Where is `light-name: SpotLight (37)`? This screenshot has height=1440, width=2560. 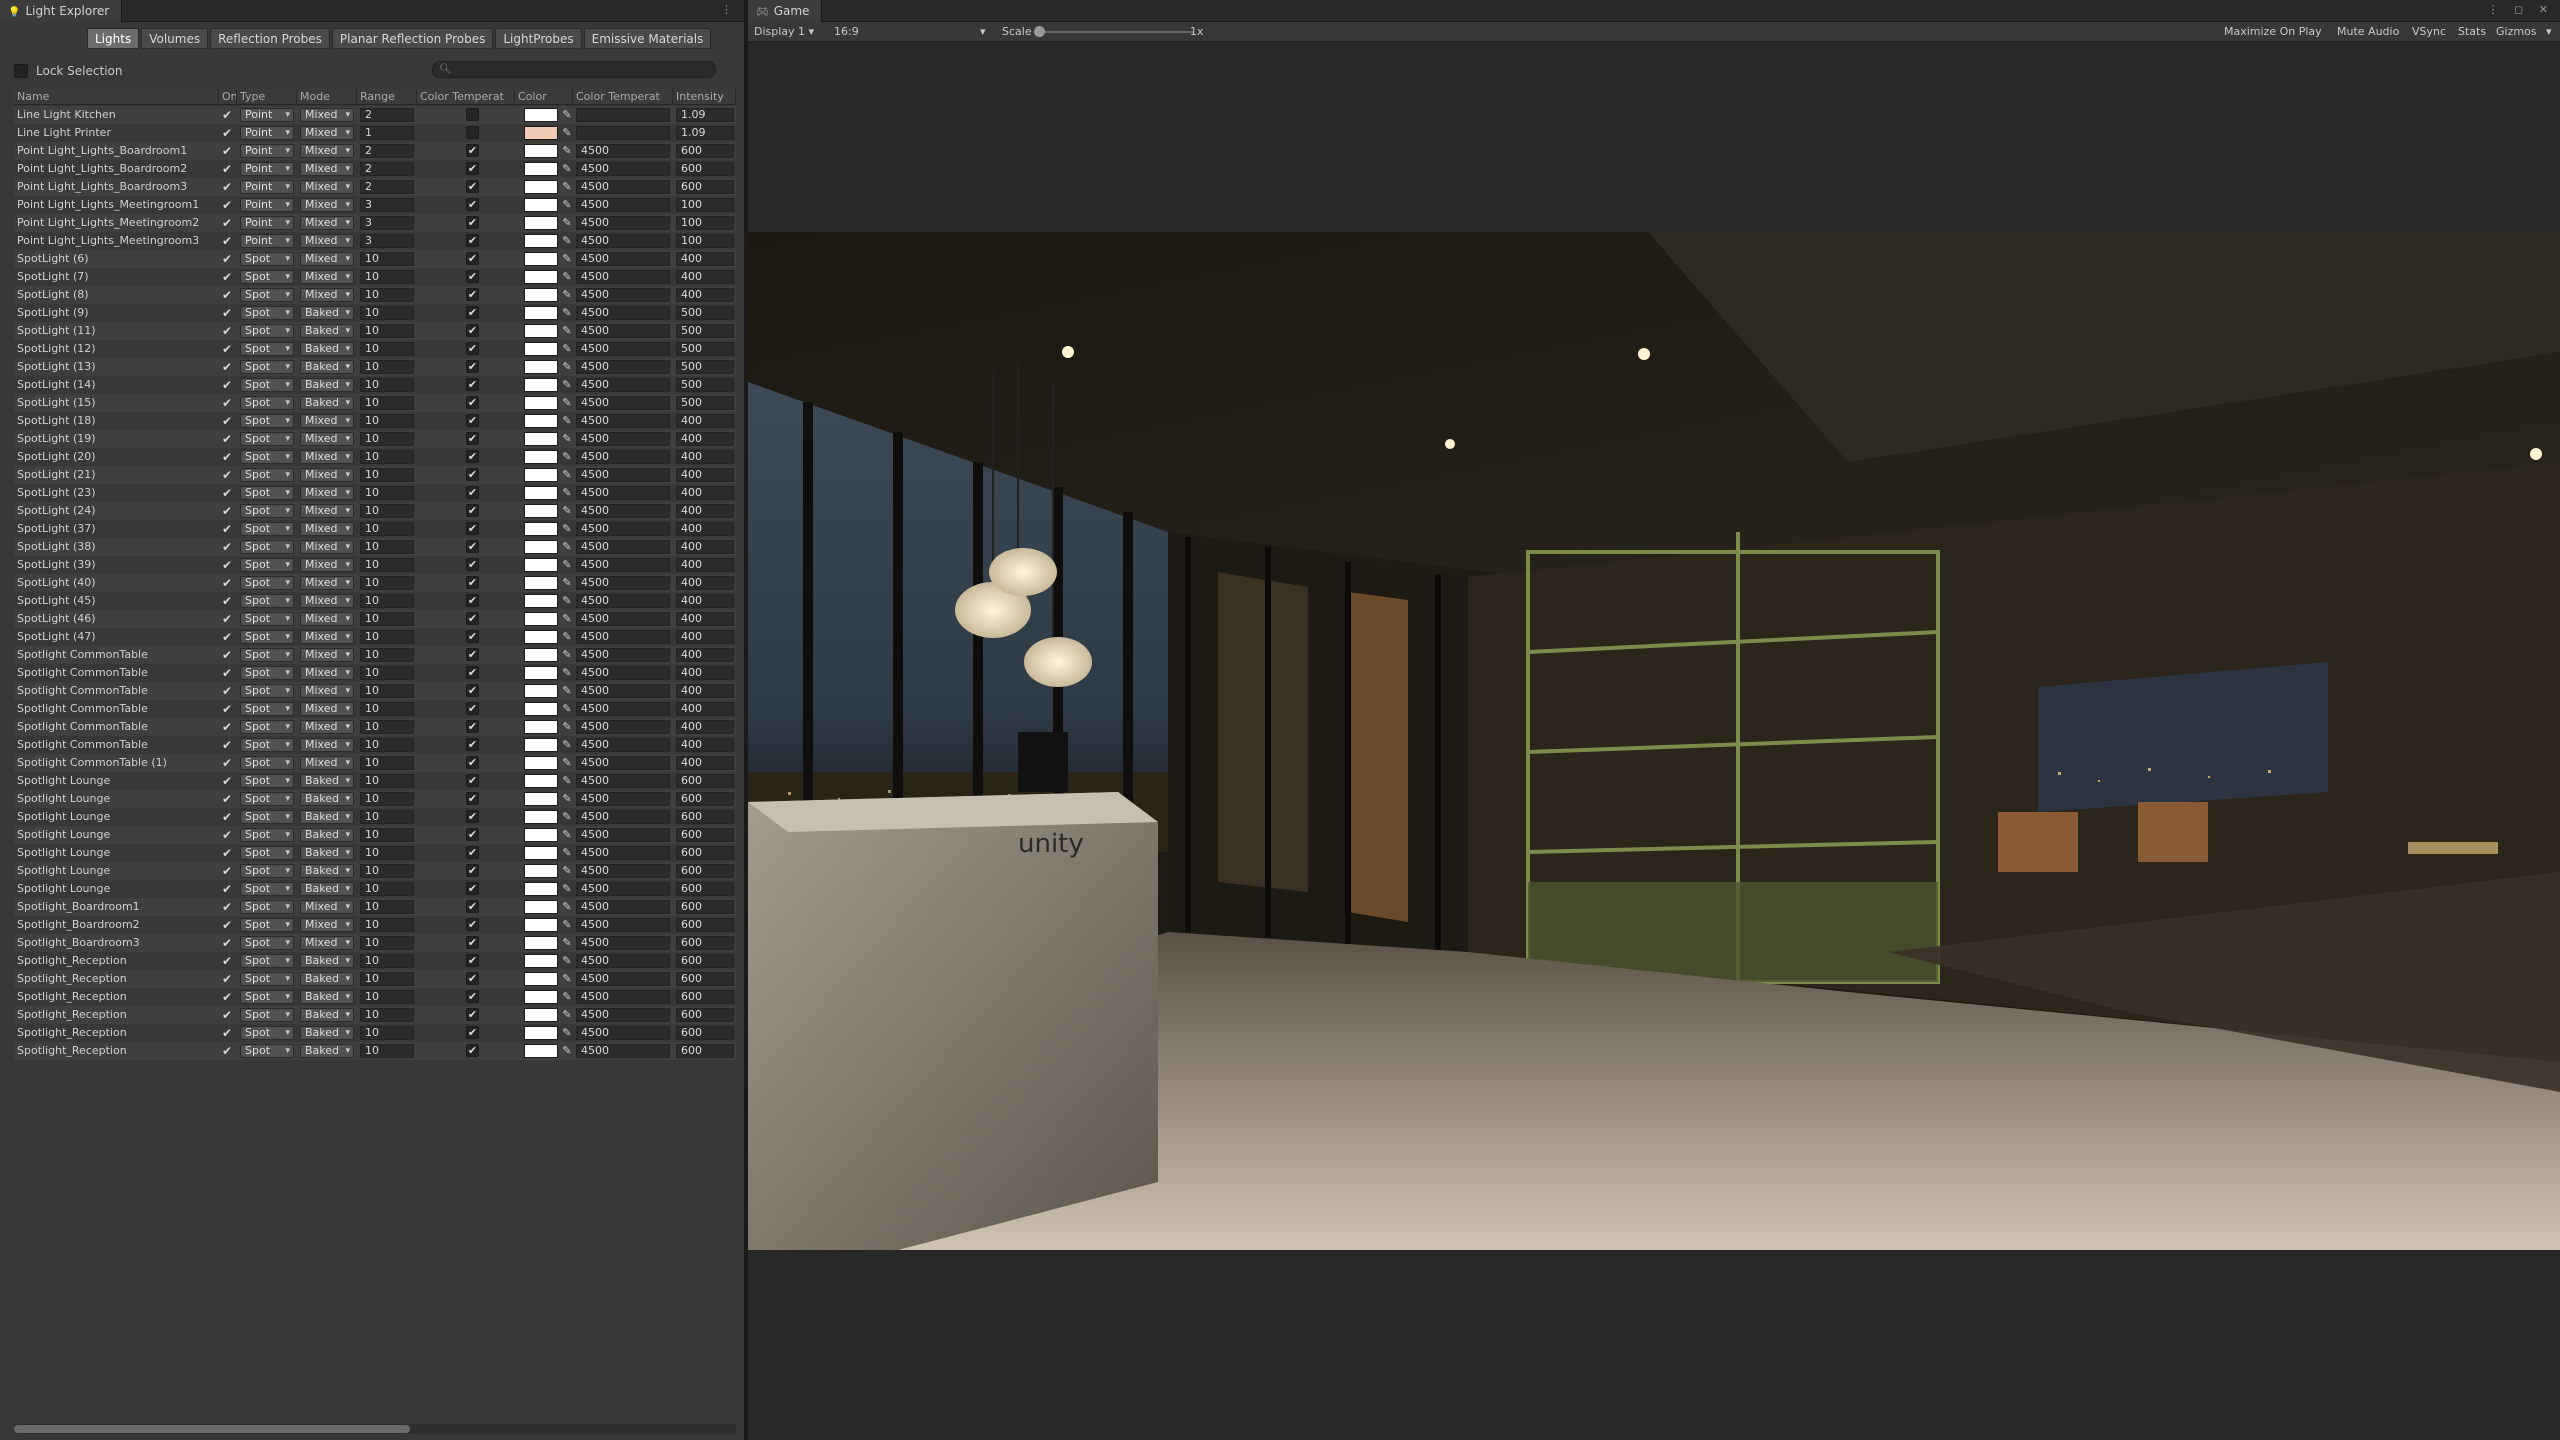 light-name: SpotLight (37) is located at coordinates (117, 529).